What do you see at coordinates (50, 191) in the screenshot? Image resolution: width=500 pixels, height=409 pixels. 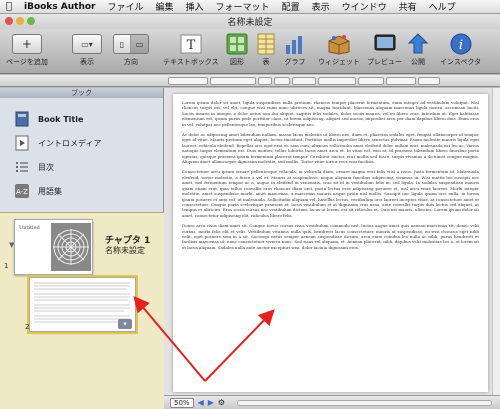 I see `sidebar-item-label: 用語集` at bounding box center [50, 191].